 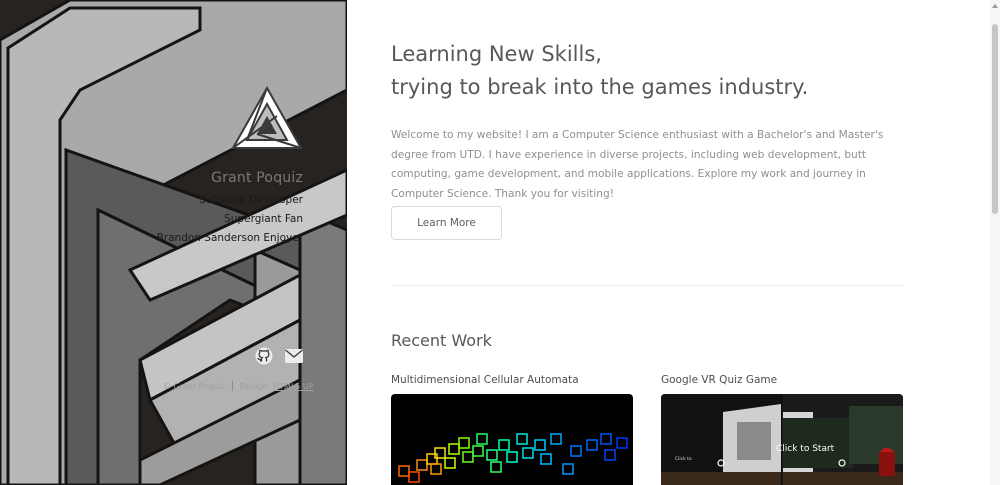 I want to click on design-label: Design:, so click(x=255, y=386).